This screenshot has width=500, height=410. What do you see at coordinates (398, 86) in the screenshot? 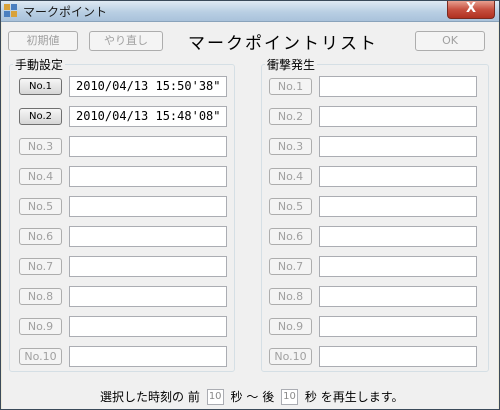
I see `impact-no-1-time-field` at bounding box center [398, 86].